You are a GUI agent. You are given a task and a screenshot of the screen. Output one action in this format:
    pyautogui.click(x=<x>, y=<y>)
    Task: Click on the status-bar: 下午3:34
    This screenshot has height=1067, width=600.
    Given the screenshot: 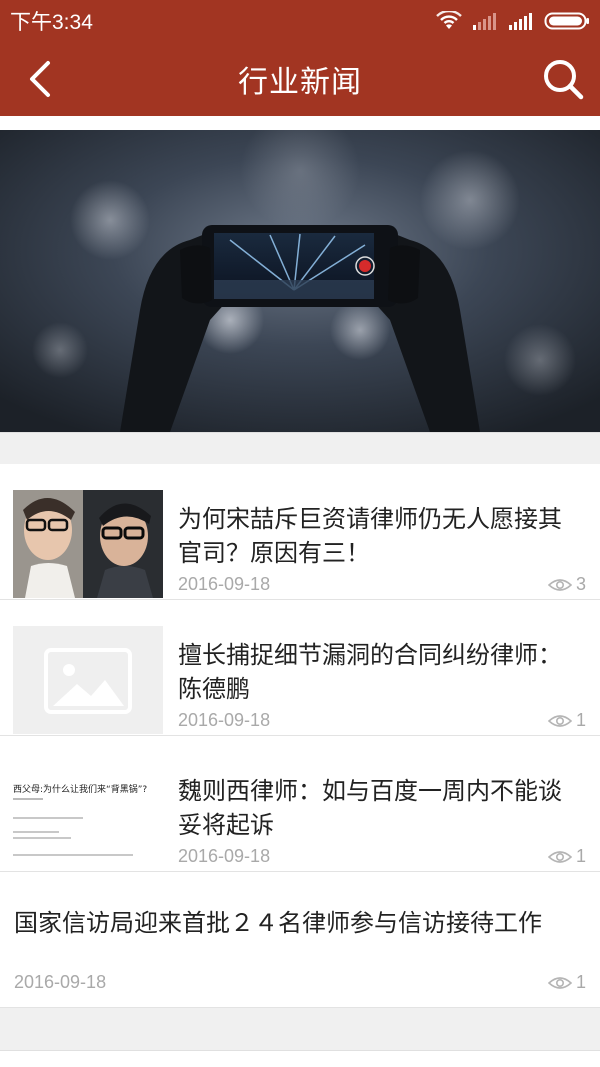 What is the action you would take?
    pyautogui.click(x=300, y=21)
    